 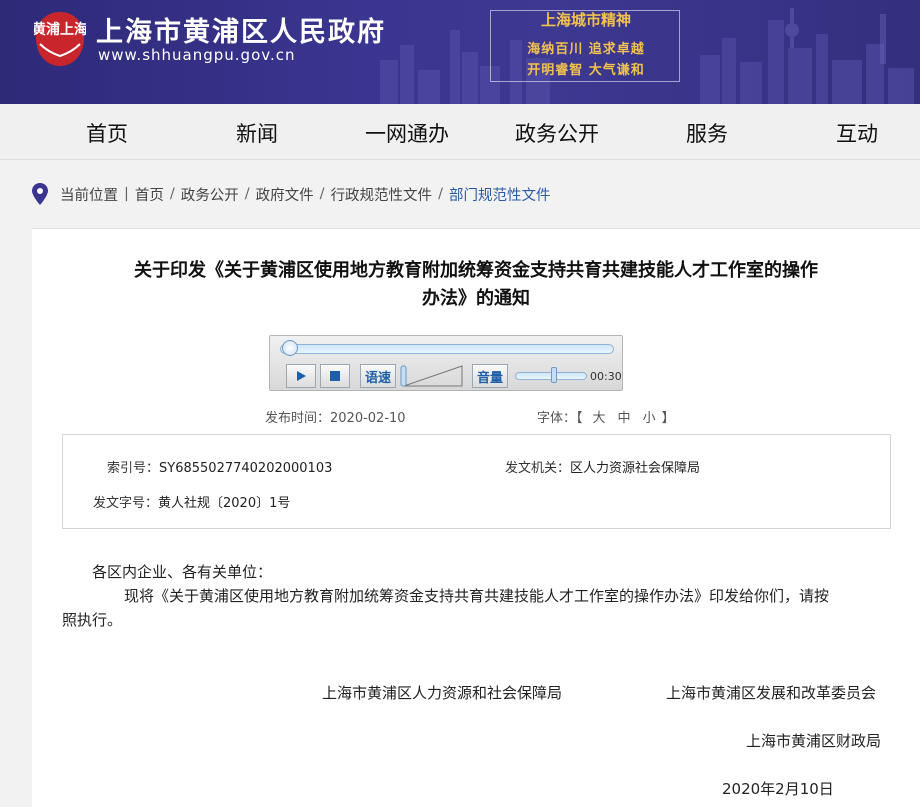 I want to click on document-number: 发文字号：黄人社规〔2020〕1号, so click(x=191, y=501).